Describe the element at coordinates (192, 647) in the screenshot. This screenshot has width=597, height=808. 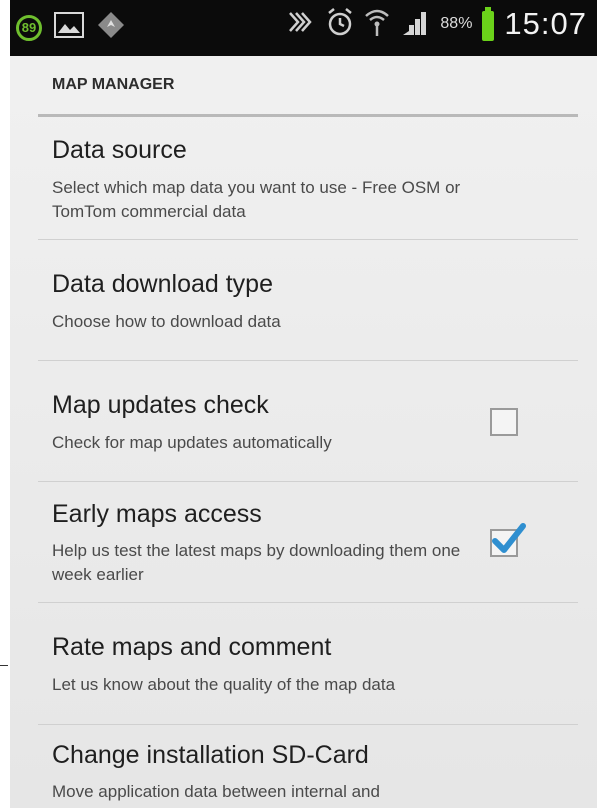
I see `pref-title: Rate maps and comment` at that location.